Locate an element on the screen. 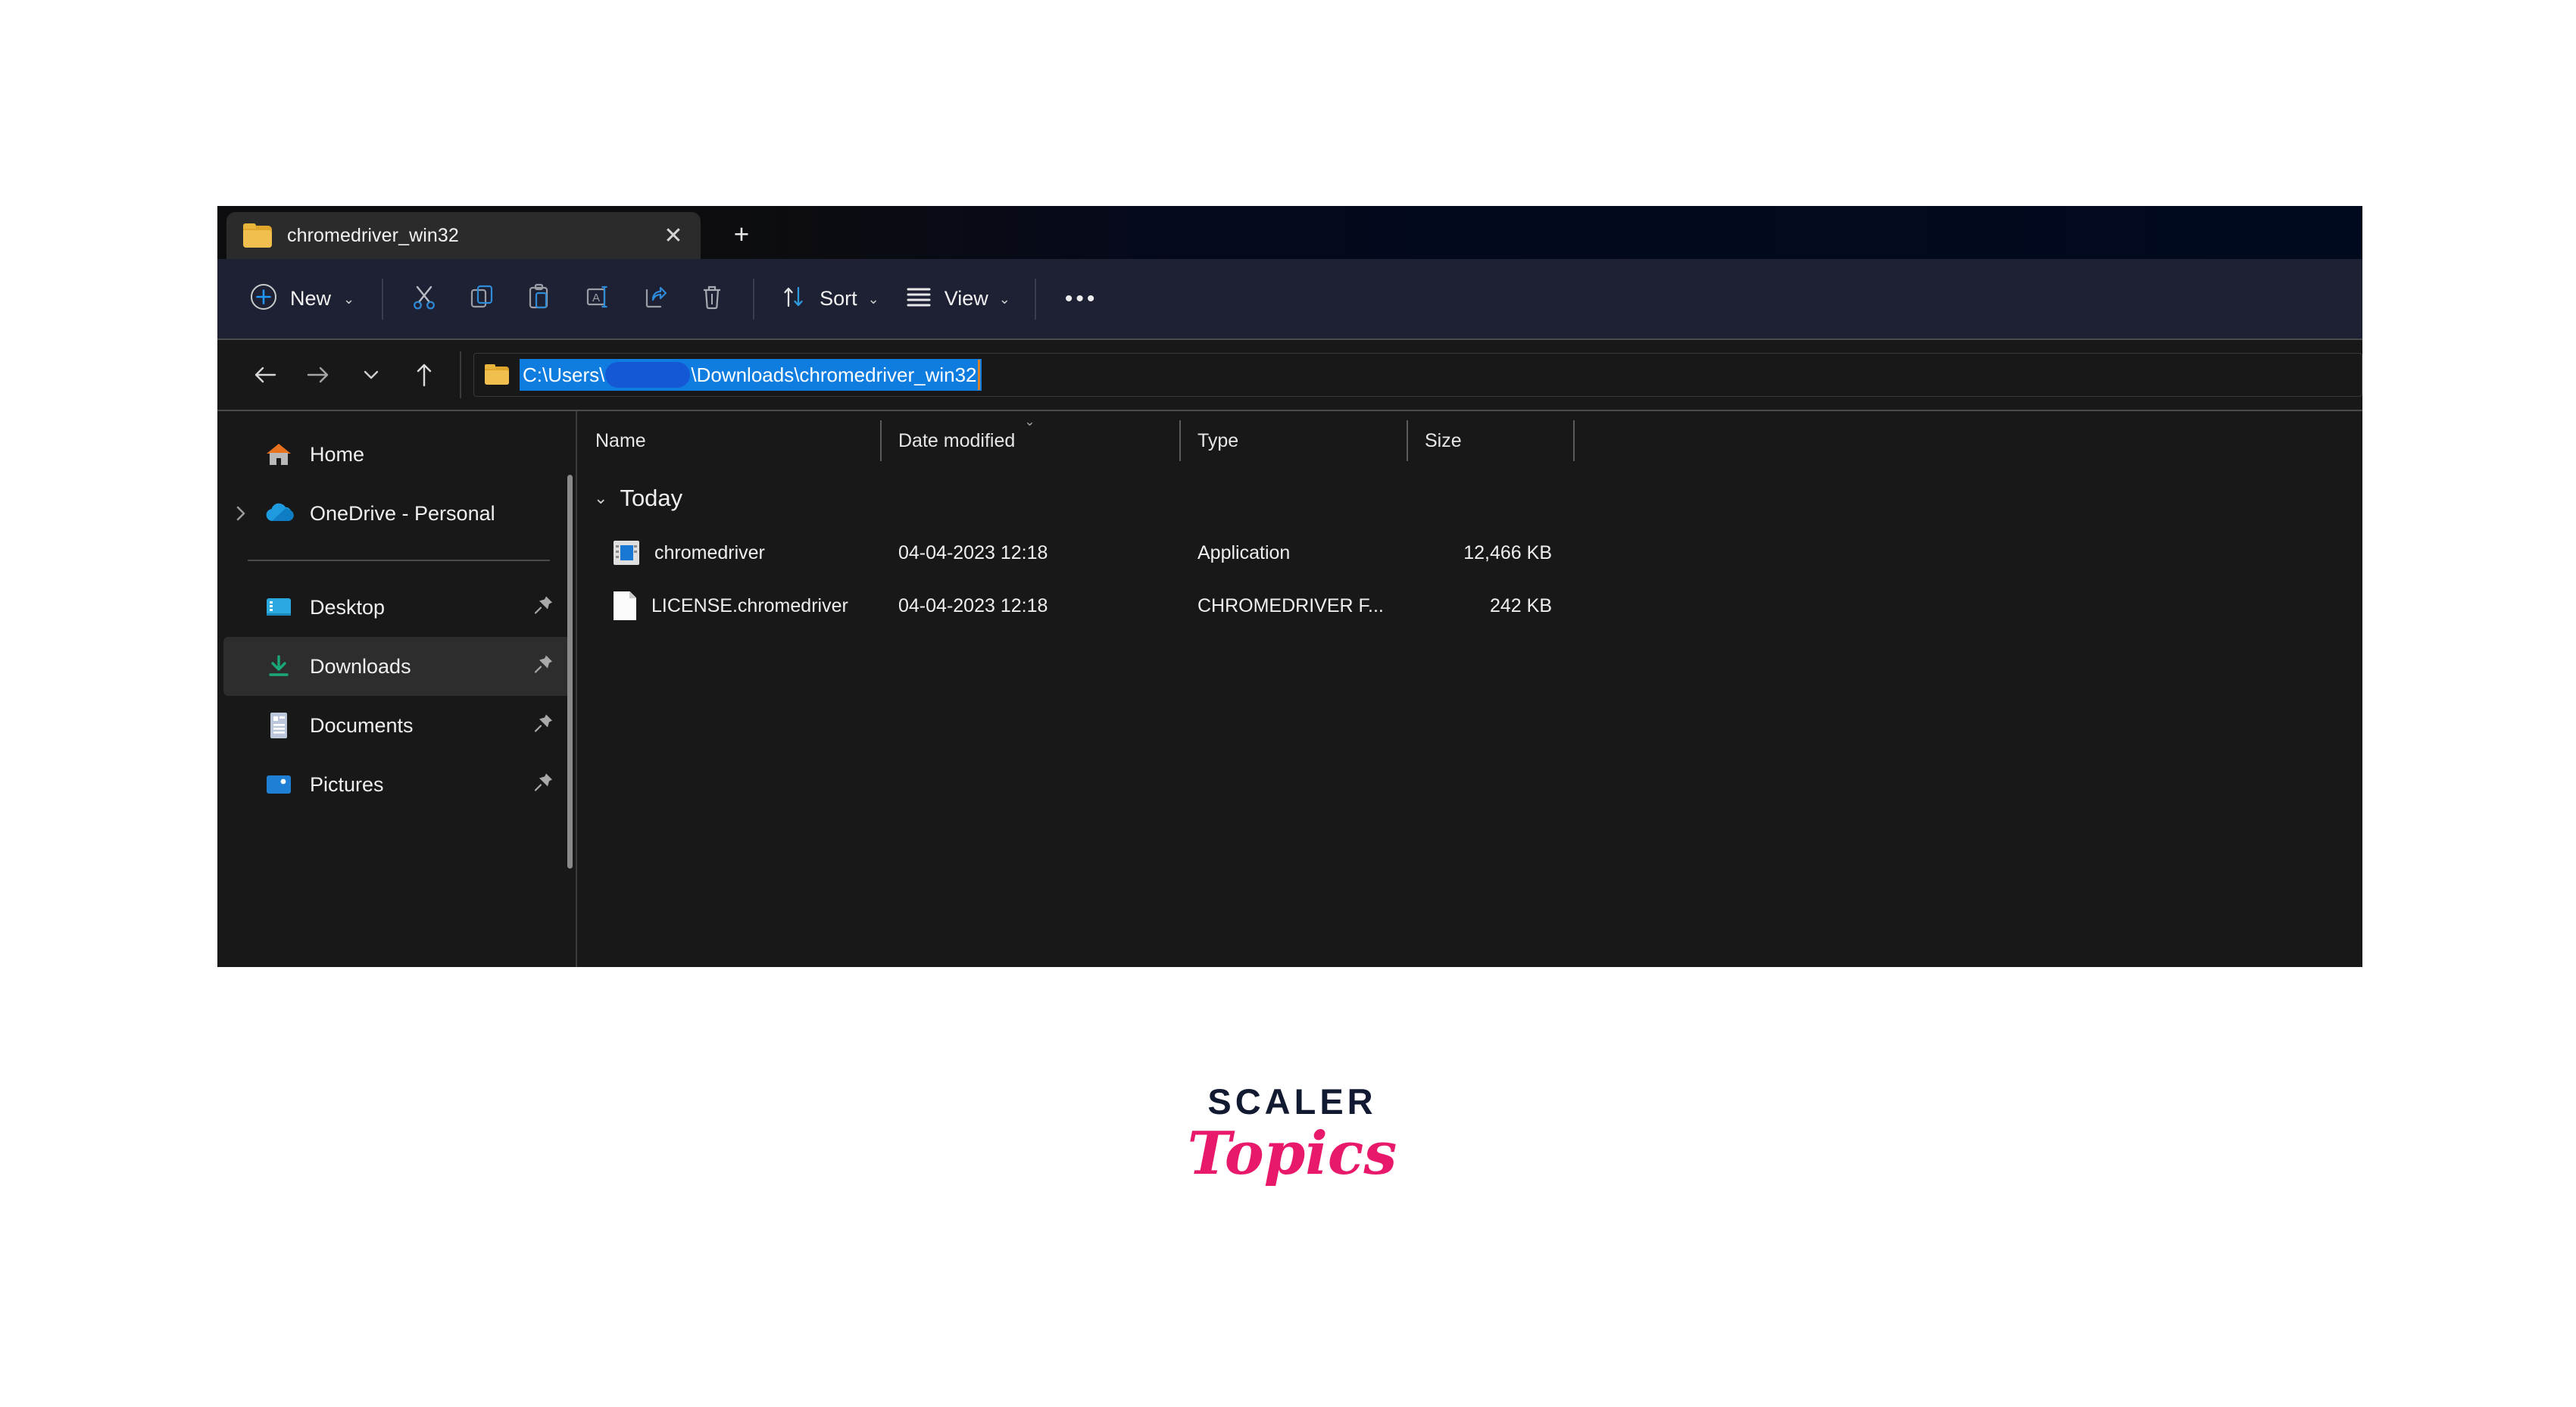 This screenshot has height=1407, width=2576. copy-icon is located at coordinates (482, 299).